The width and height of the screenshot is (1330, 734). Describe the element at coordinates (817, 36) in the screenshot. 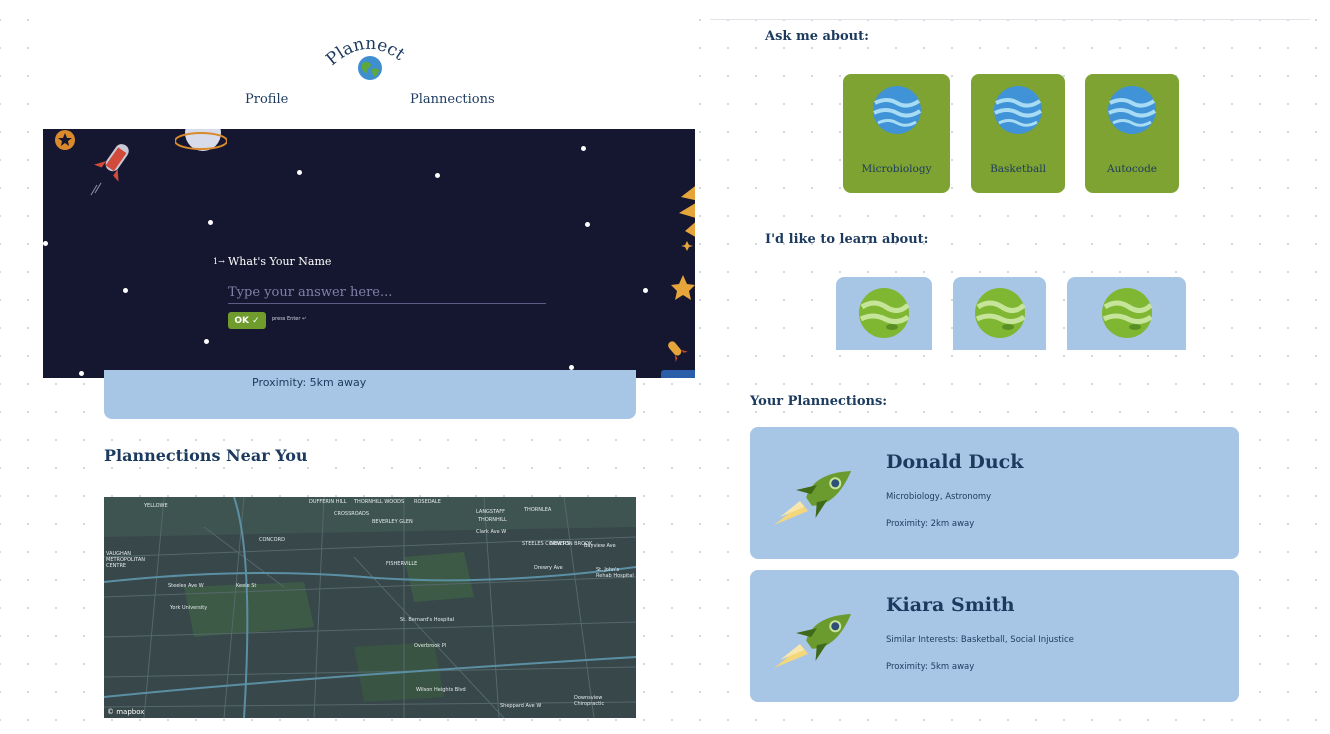

I see `ask-me-title: Ask me about:` at that location.